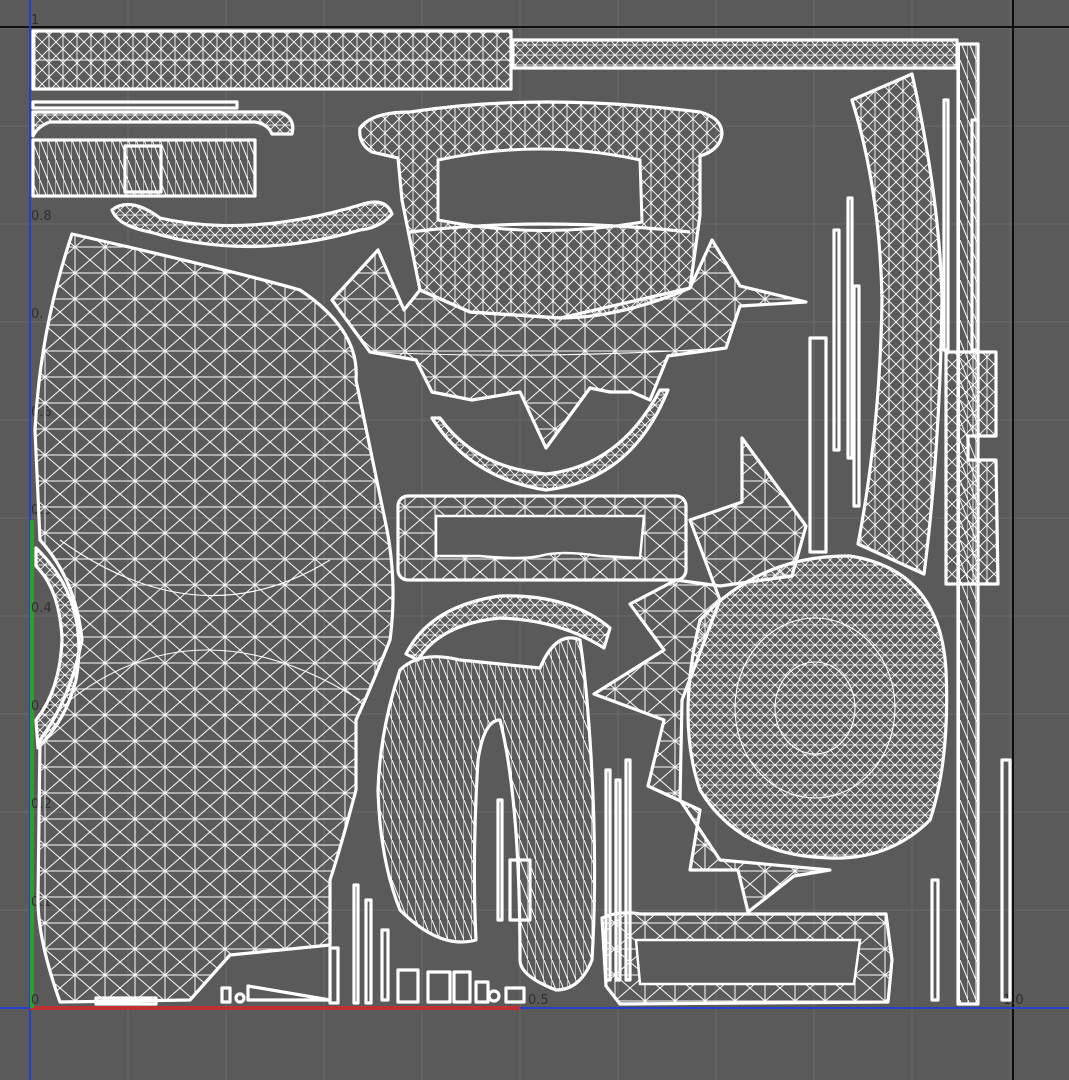 The image size is (1069, 1080). What do you see at coordinates (41, 216) in the screenshot?
I see `tick-v-0-8: 0.8` at bounding box center [41, 216].